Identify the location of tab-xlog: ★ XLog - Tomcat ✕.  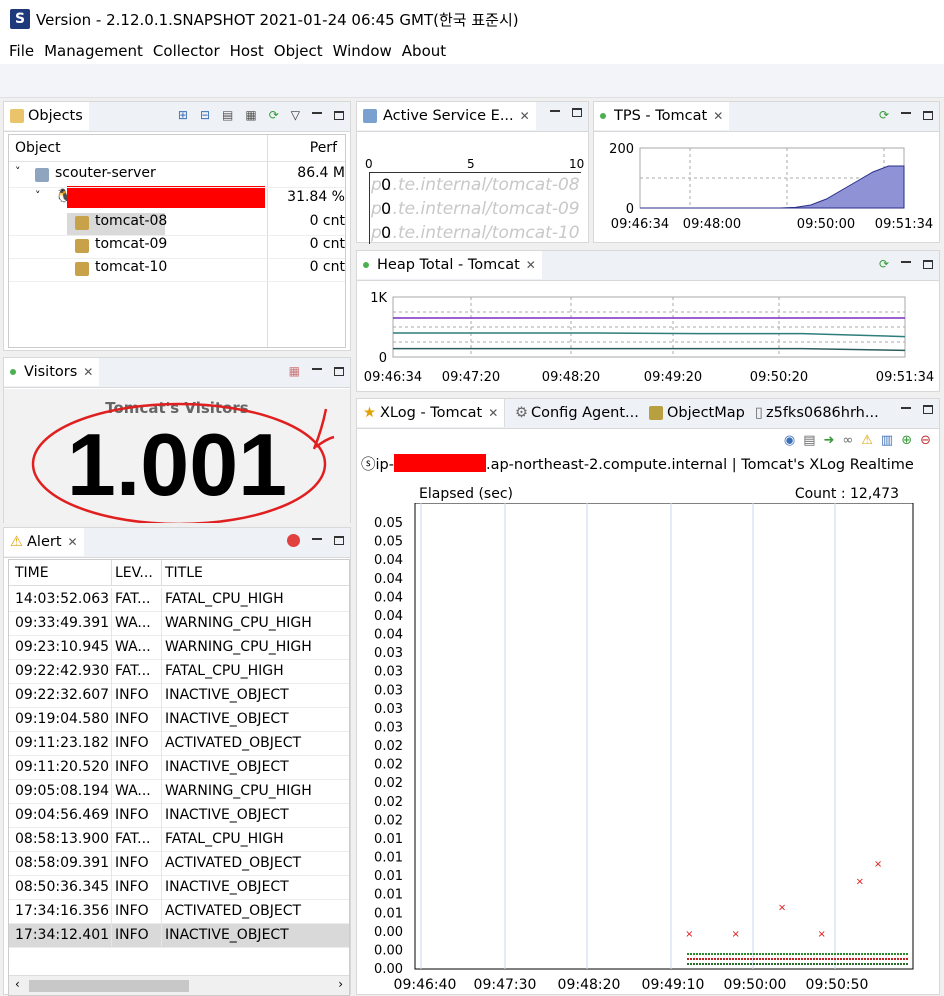
(431, 413).